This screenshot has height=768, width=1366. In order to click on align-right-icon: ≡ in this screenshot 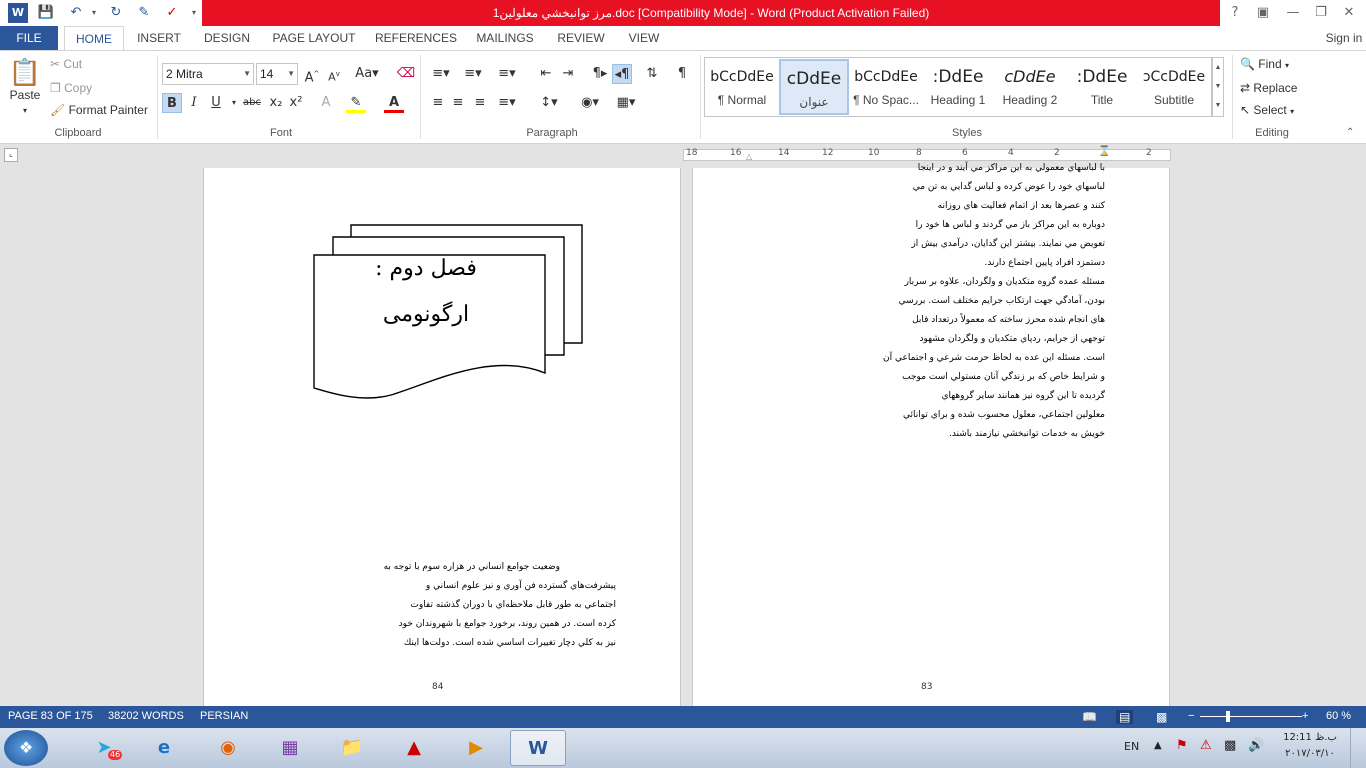, I will do `click(480, 103)`.